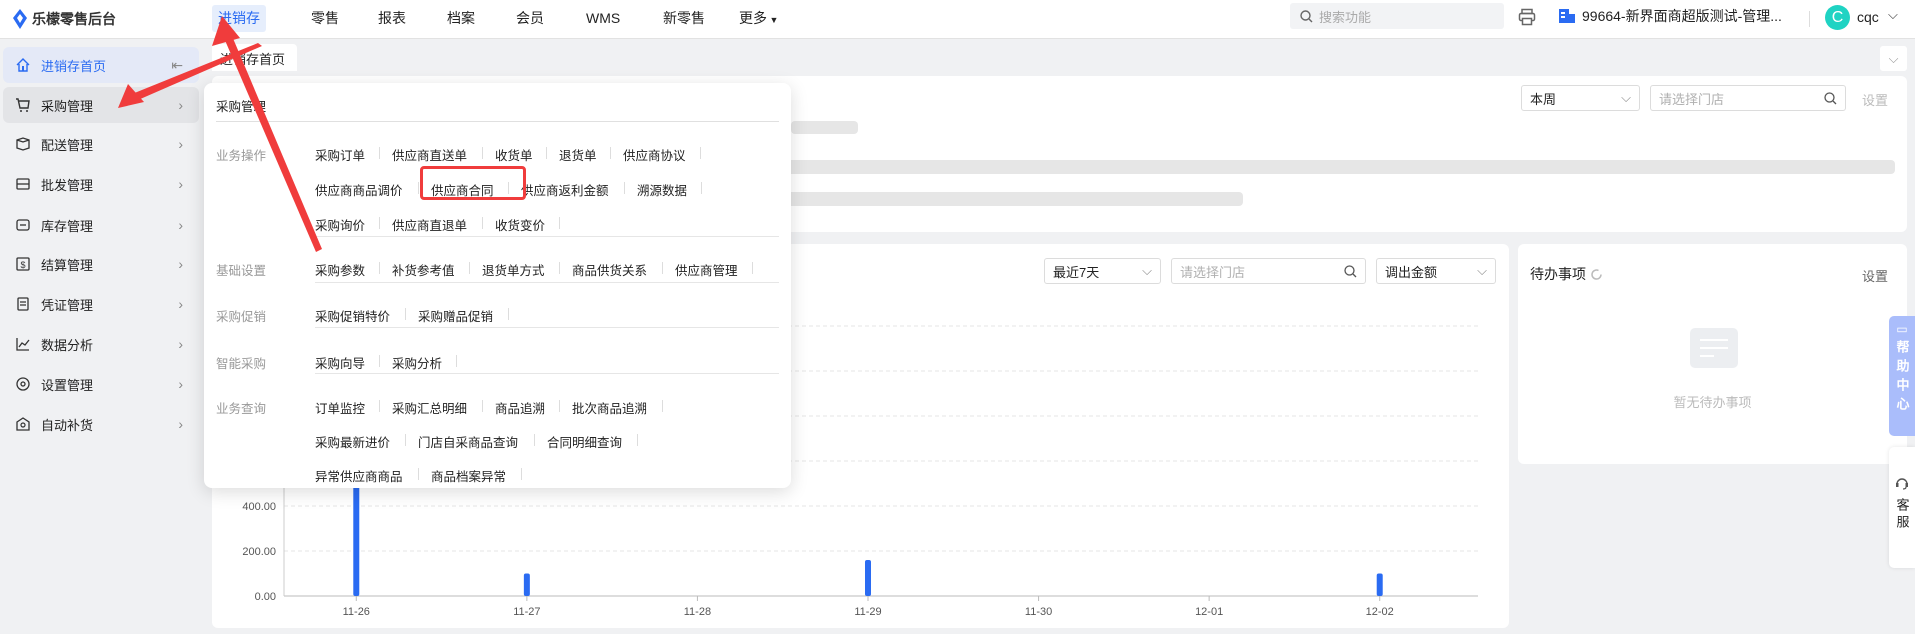  What do you see at coordinates (1875, 275) in the screenshot?
I see `todo-settings-link: 设置` at bounding box center [1875, 275].